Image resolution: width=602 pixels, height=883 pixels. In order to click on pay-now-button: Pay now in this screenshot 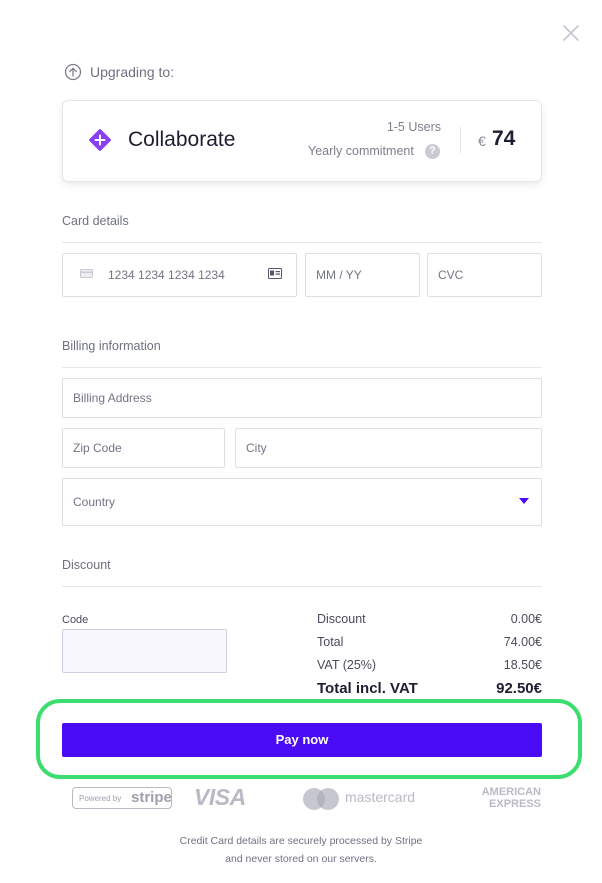, I will do `click(302, 740)`.